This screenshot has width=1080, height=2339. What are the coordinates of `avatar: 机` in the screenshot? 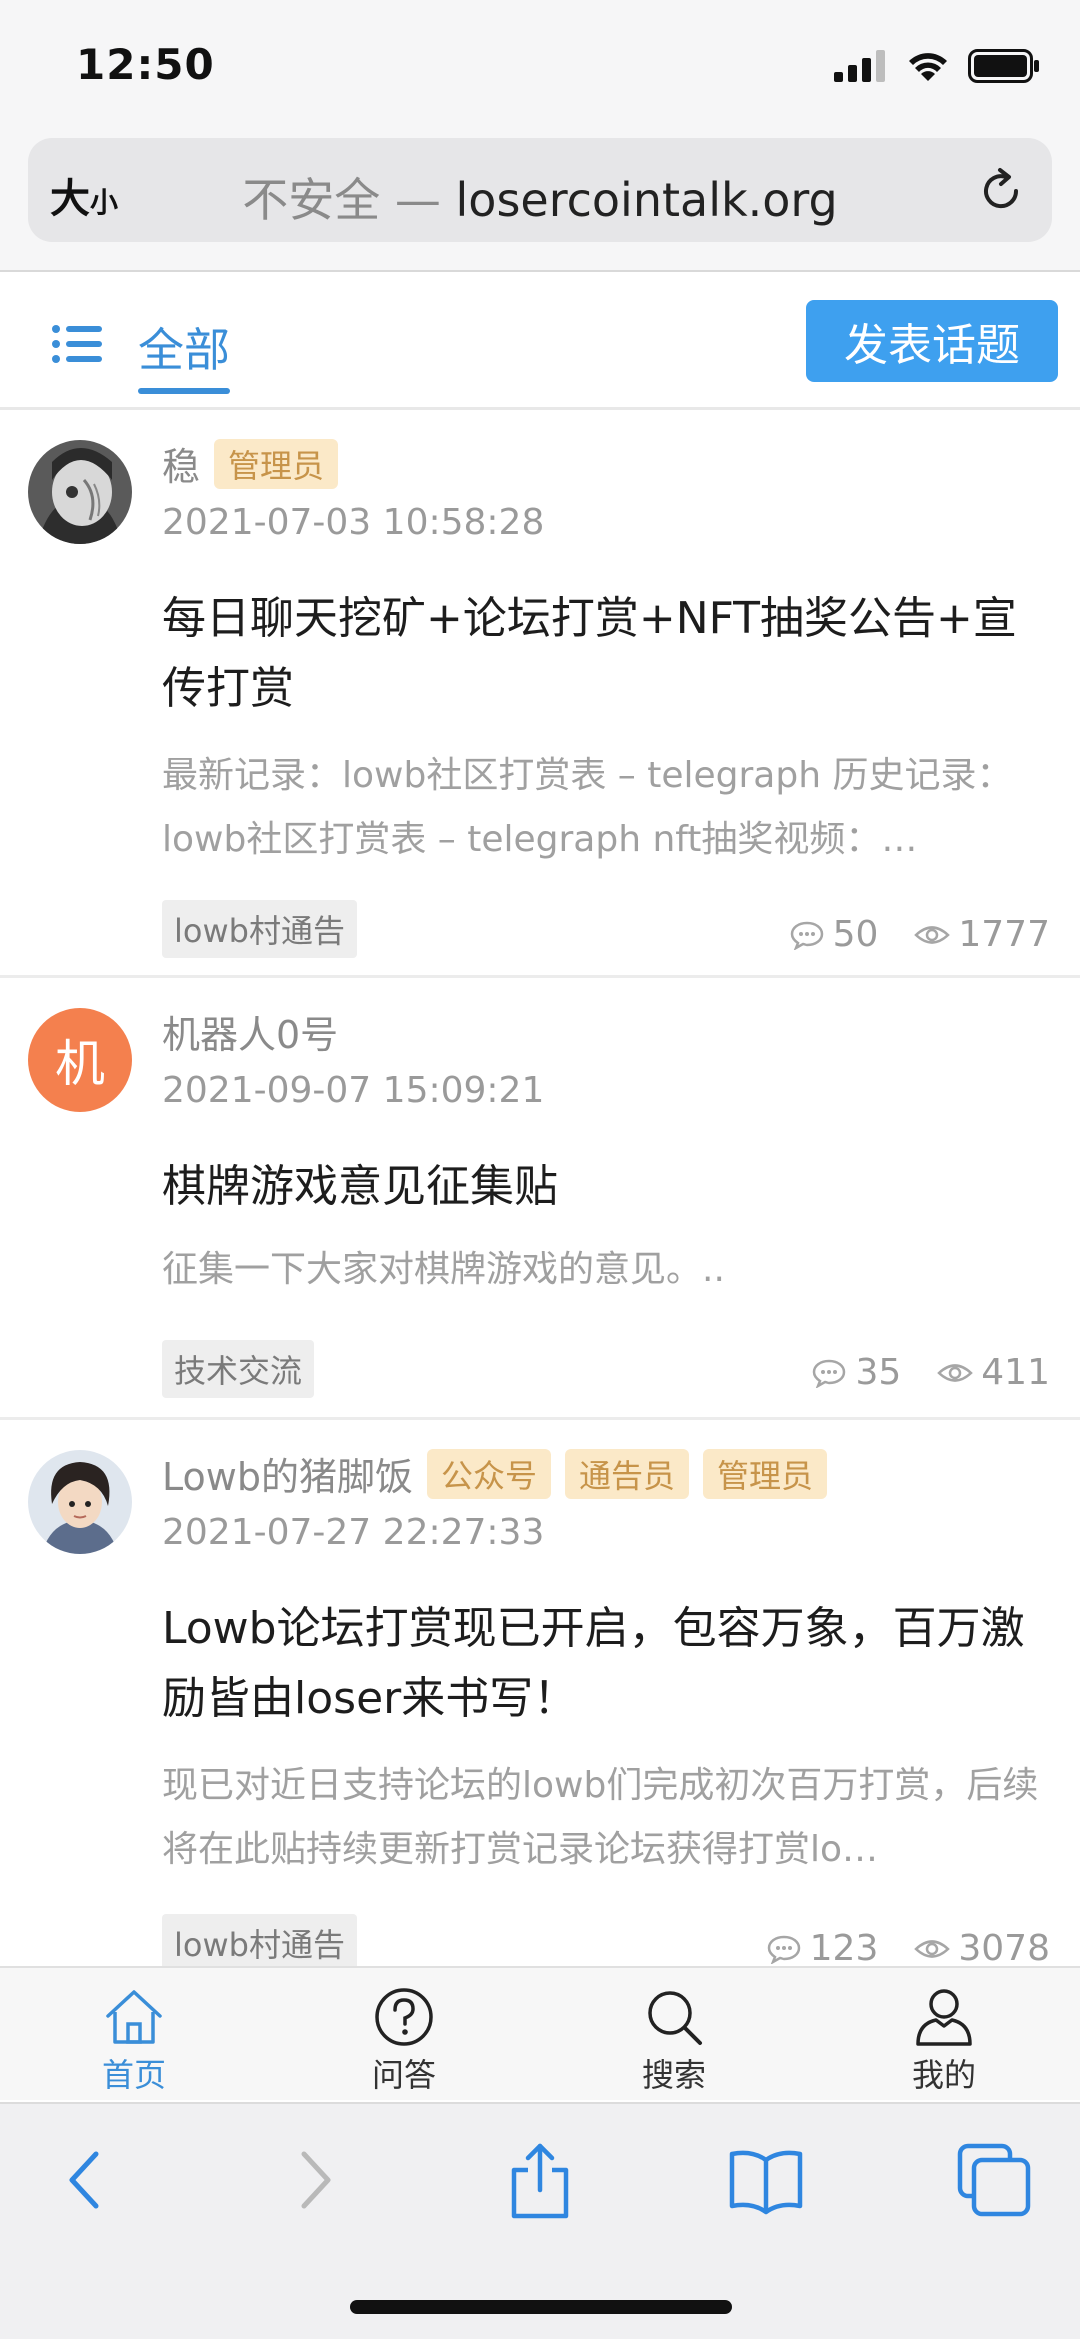 It's located at (80, 1060).